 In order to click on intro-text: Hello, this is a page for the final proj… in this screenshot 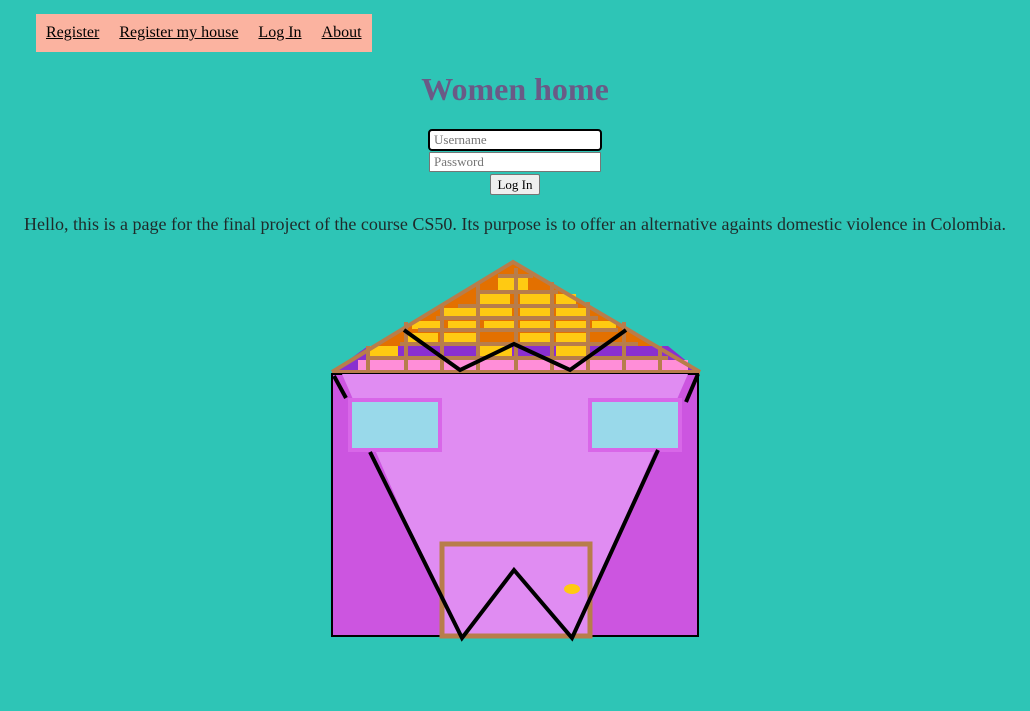, I will do `click(515, 224)`.